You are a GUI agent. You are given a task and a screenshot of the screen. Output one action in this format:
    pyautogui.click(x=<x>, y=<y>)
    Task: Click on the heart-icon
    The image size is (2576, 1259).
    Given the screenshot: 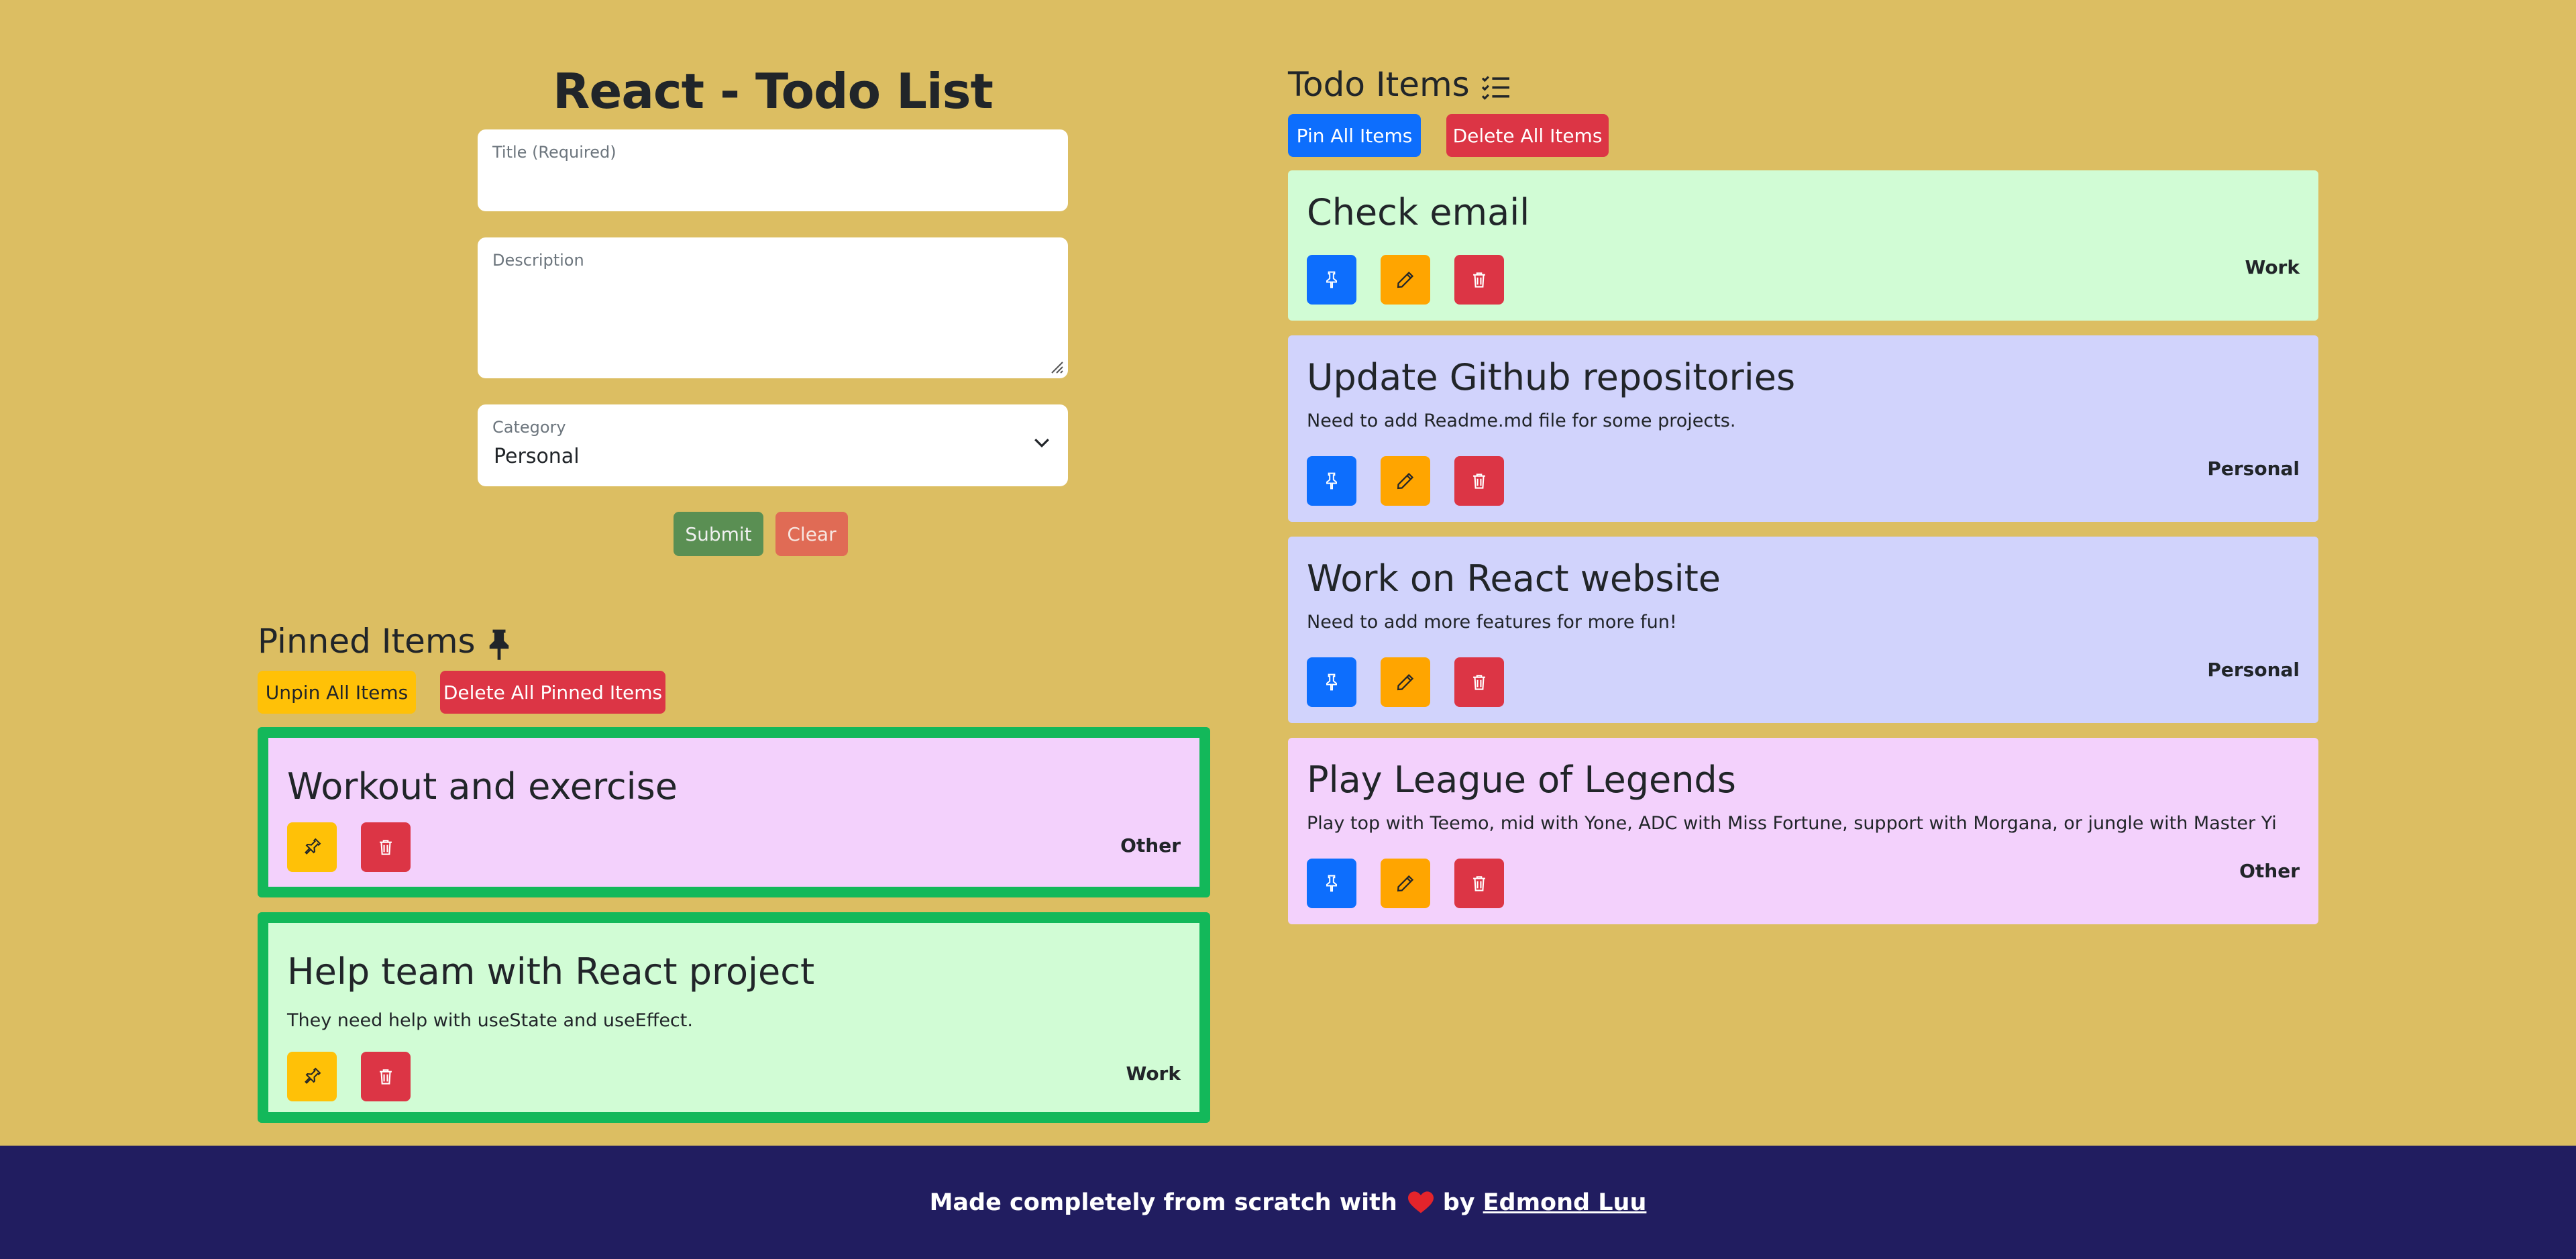 What is the action you would take?
    pyautogui.click(x=1420, y=1202)
    